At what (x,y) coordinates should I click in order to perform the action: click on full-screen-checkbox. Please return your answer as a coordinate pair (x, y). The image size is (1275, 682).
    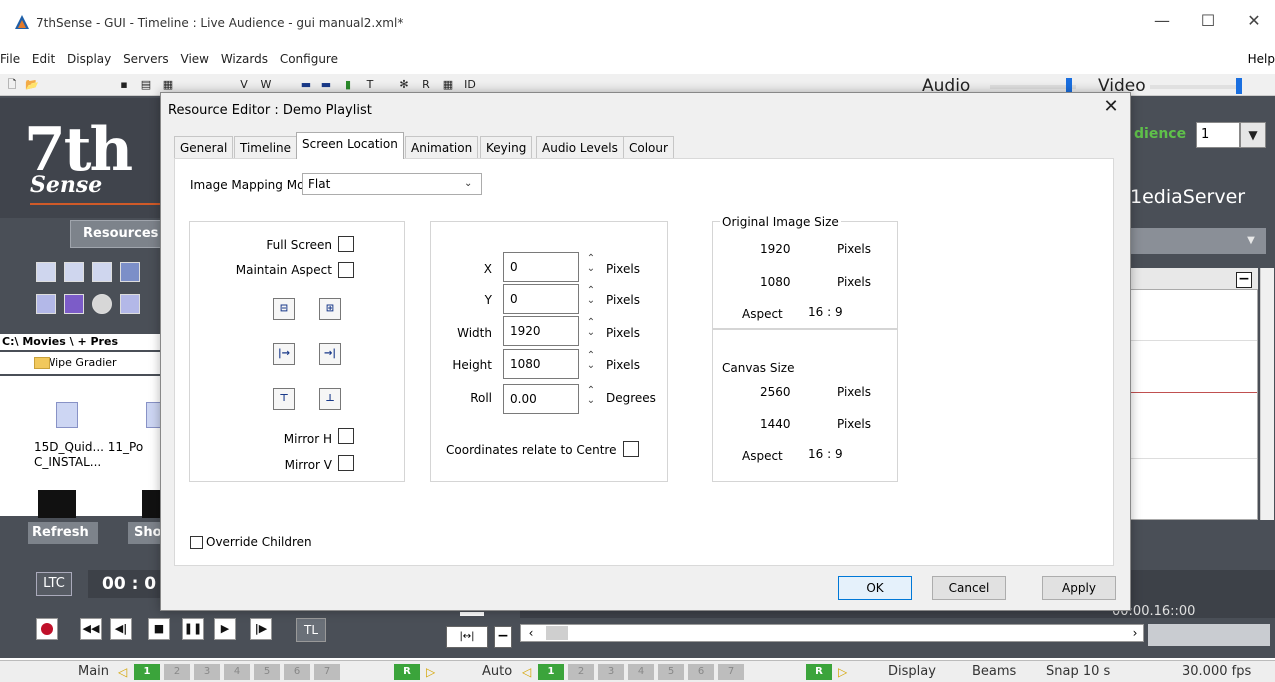
    Looking at the image, I should click on (346, 244).